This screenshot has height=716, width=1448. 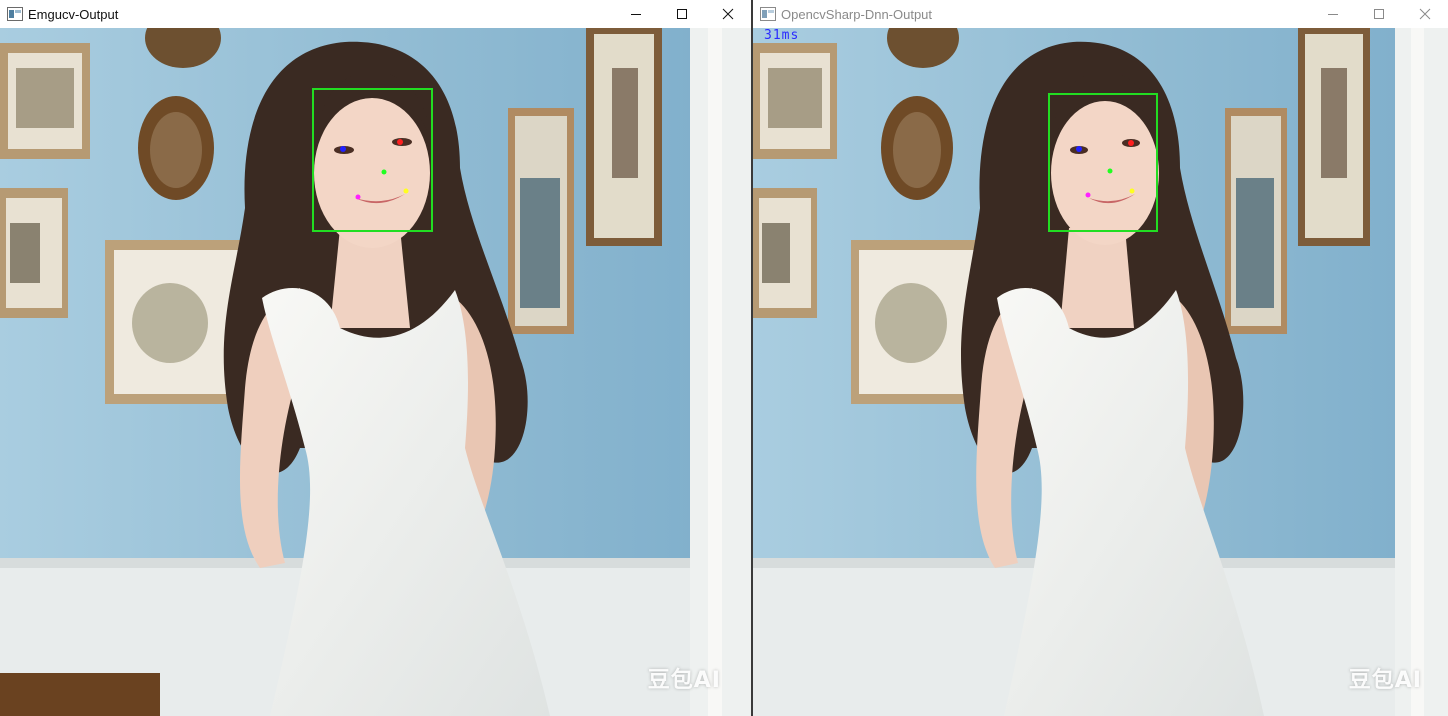 I want to click on window-title: Emgucv-Output, so click(x=73, y=14).